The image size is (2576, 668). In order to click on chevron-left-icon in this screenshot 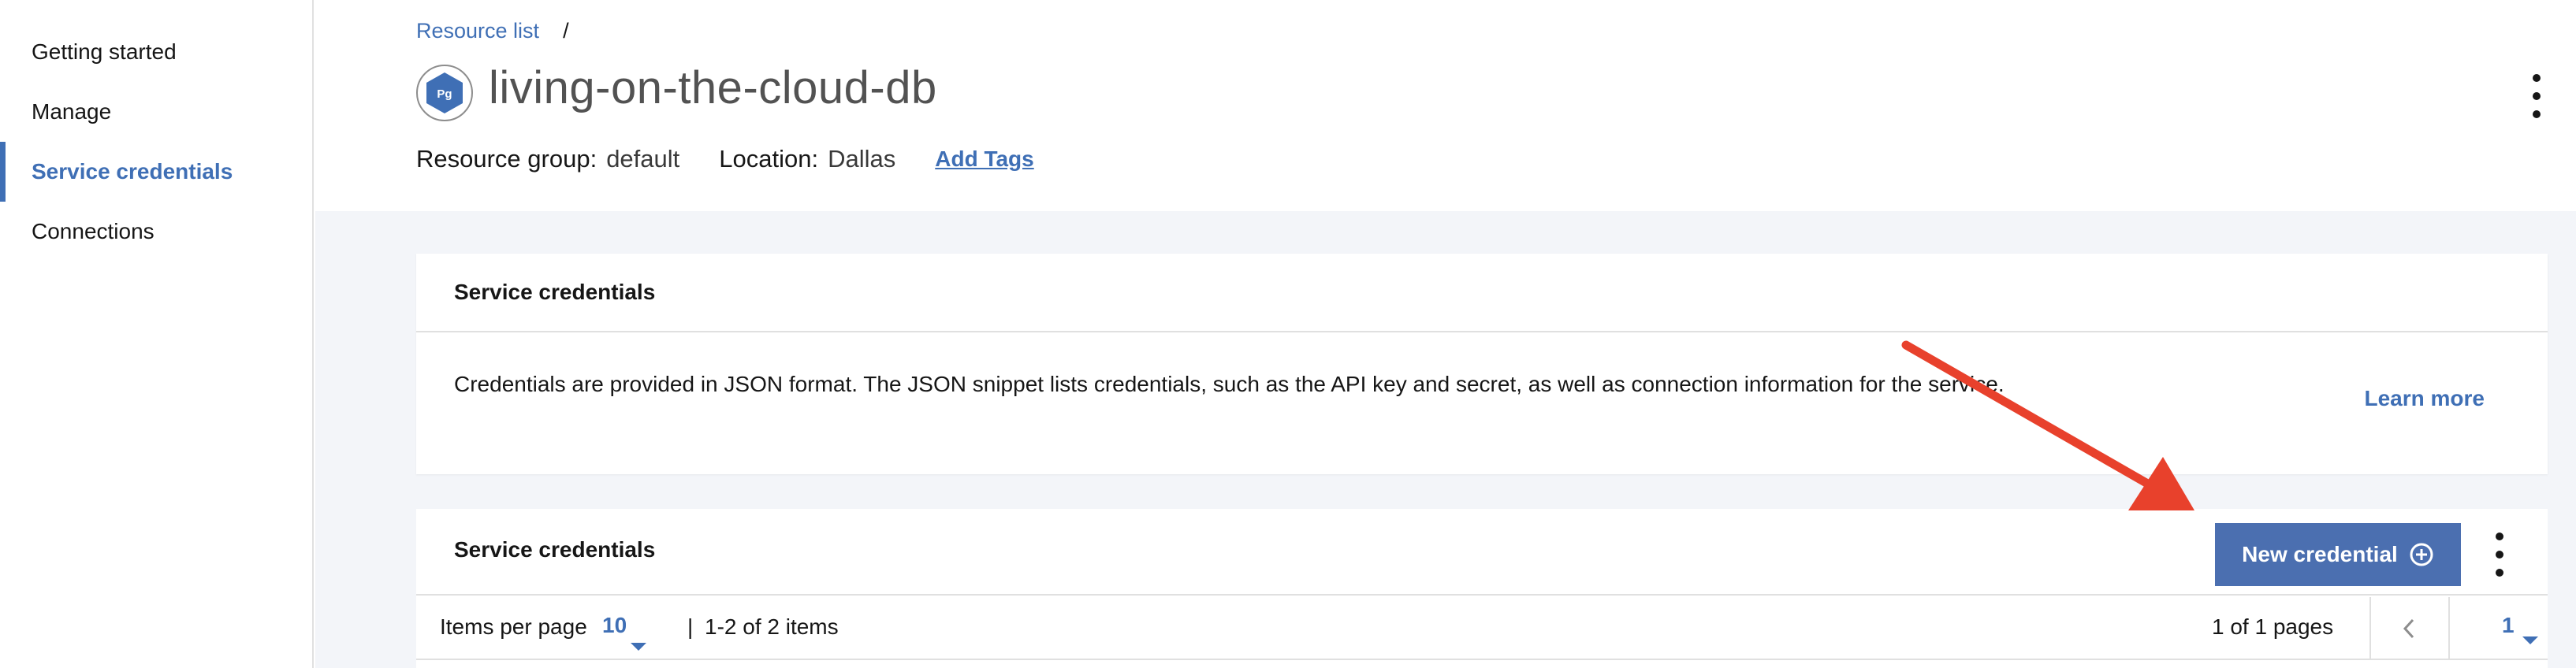, I will do `click(2408, 628)`.